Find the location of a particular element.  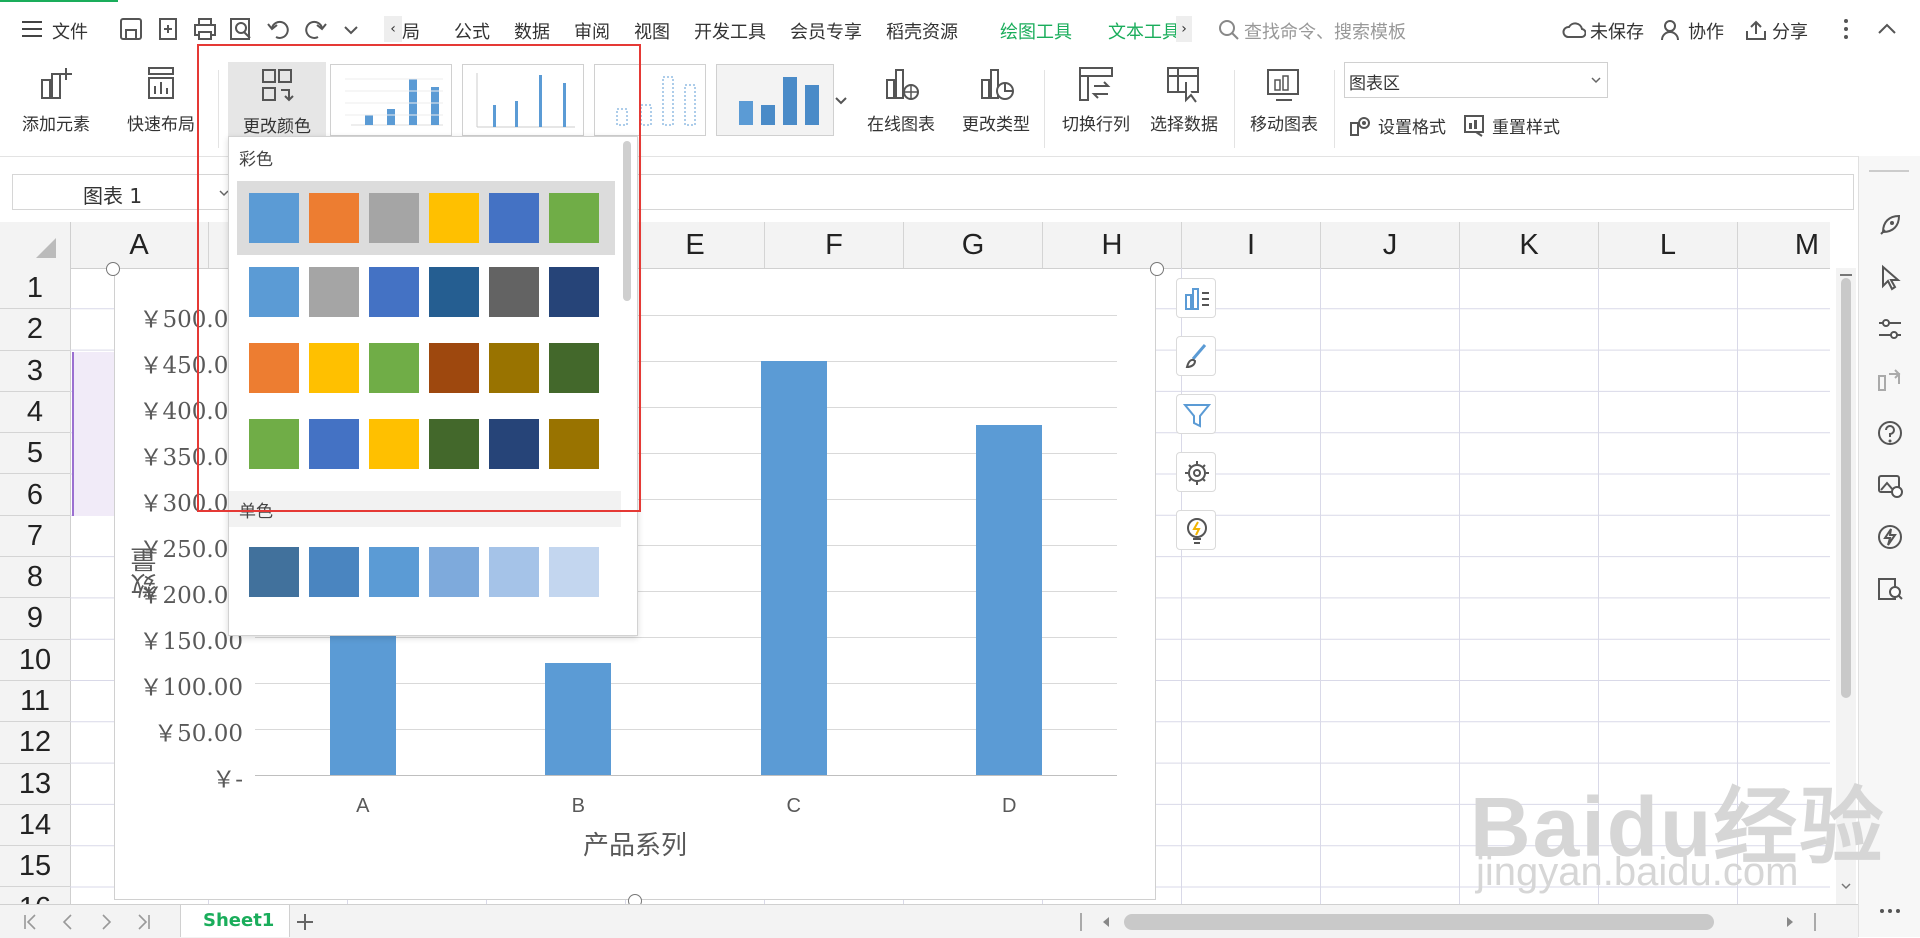

chart-filter-icon is located at coordinates (1196, 414).